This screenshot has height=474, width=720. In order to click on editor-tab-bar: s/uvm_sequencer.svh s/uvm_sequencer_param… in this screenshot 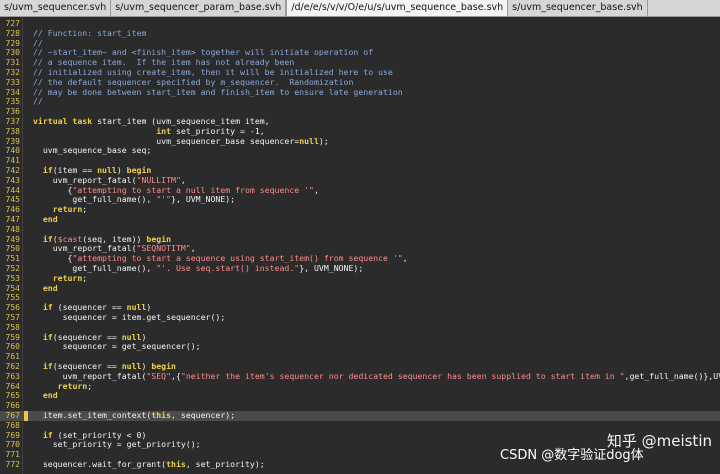, I will do `click(360, 8)`.